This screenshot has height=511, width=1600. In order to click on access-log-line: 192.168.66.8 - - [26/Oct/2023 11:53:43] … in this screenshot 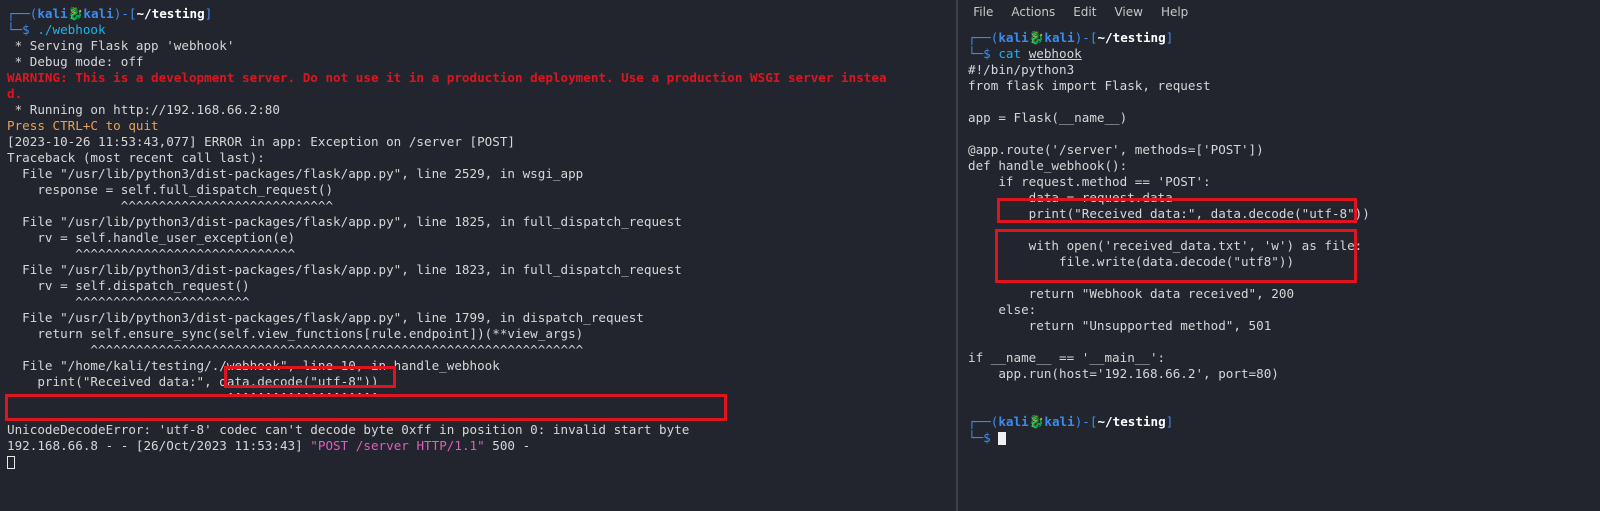, I will do `click(447, 446)`.